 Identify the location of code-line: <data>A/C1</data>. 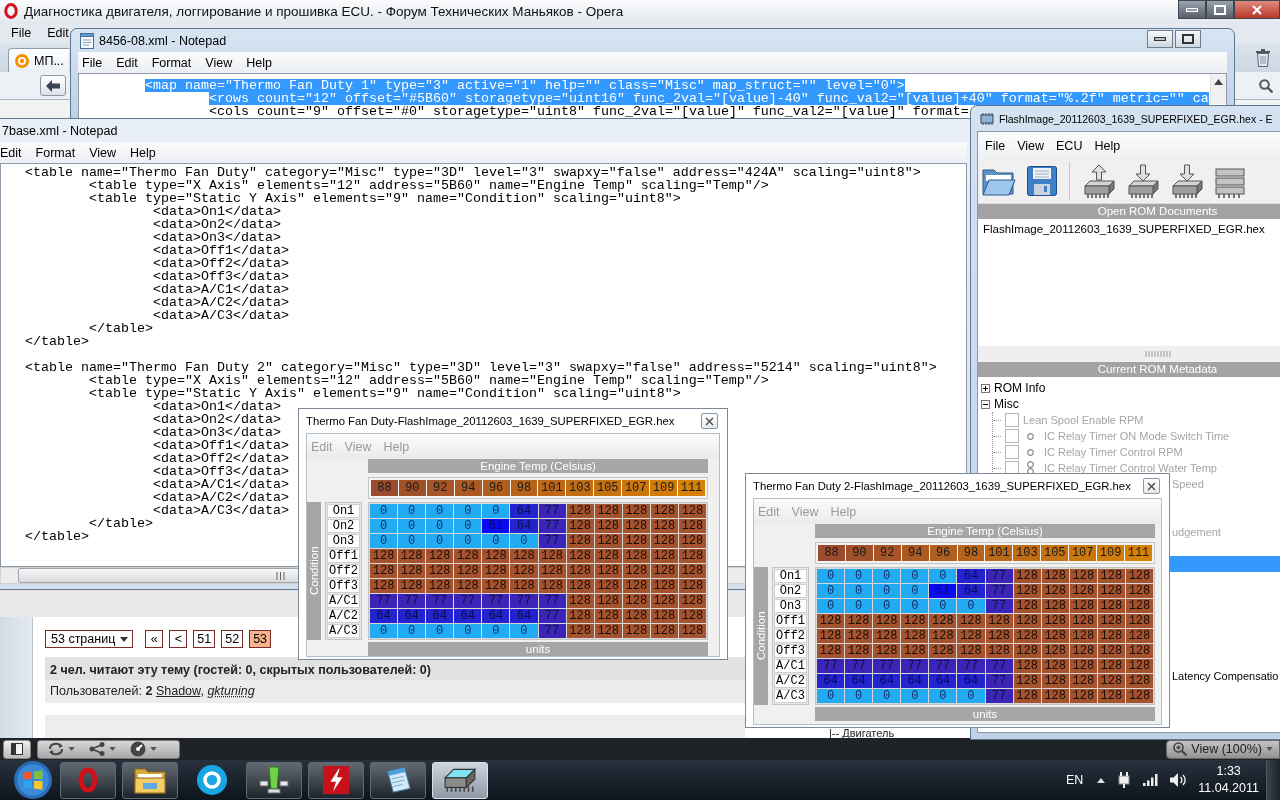
(221, 484).